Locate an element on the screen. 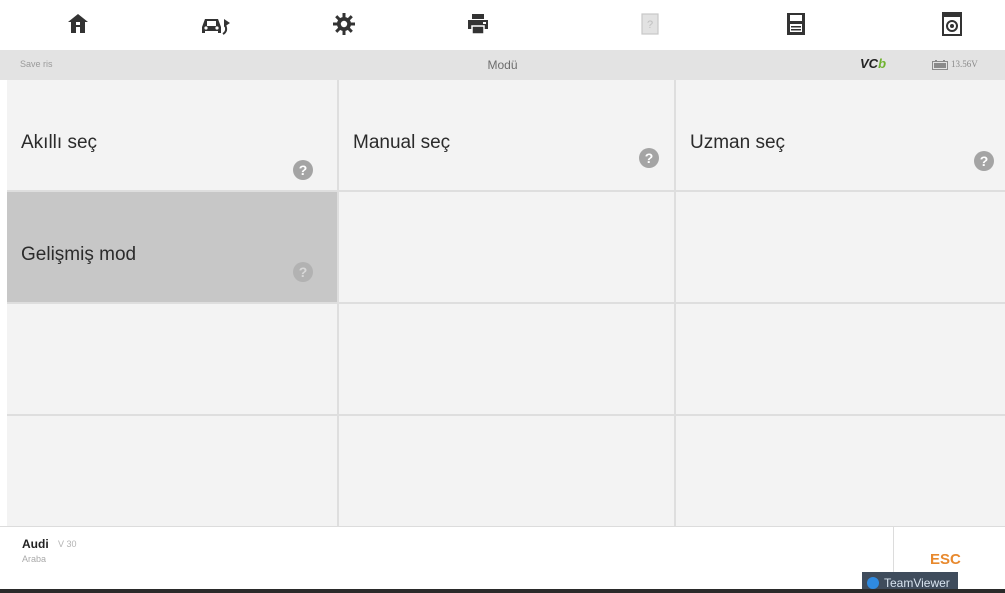 Image resolution: width=1005 pixels, height=593 pixels. home-icon is located at coordinates (78, 23).